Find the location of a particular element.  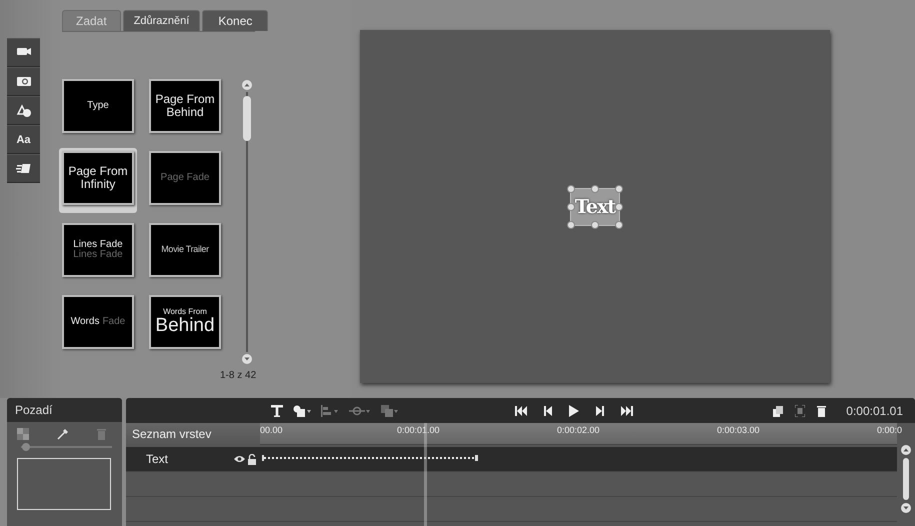

preset-label: Movie Trailer is located at coordinates (185, 250).